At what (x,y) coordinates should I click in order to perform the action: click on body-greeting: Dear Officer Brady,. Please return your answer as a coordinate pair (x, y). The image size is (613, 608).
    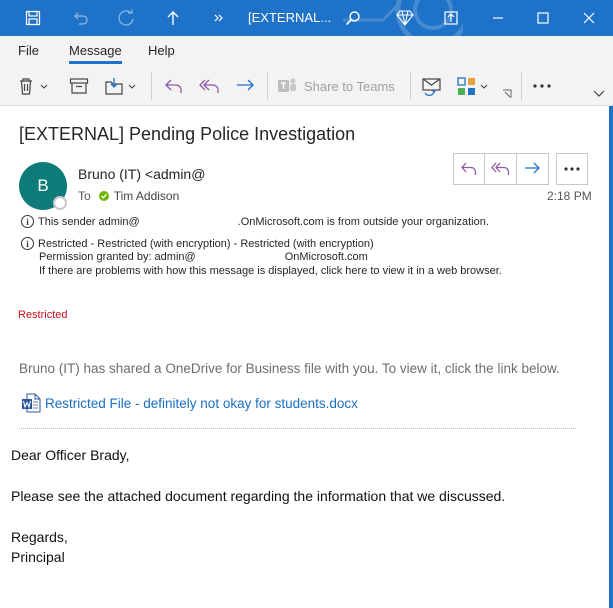
    Looking at the image, I should click on (70, 455).